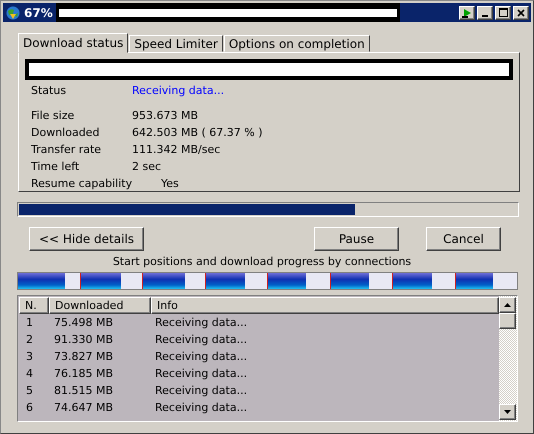 The height and width of the screenshot is (434, 534). What do you see at coordinates (325, 305) in the screenshot?
I see `column-header: Info` at bounding box center [325, 305].